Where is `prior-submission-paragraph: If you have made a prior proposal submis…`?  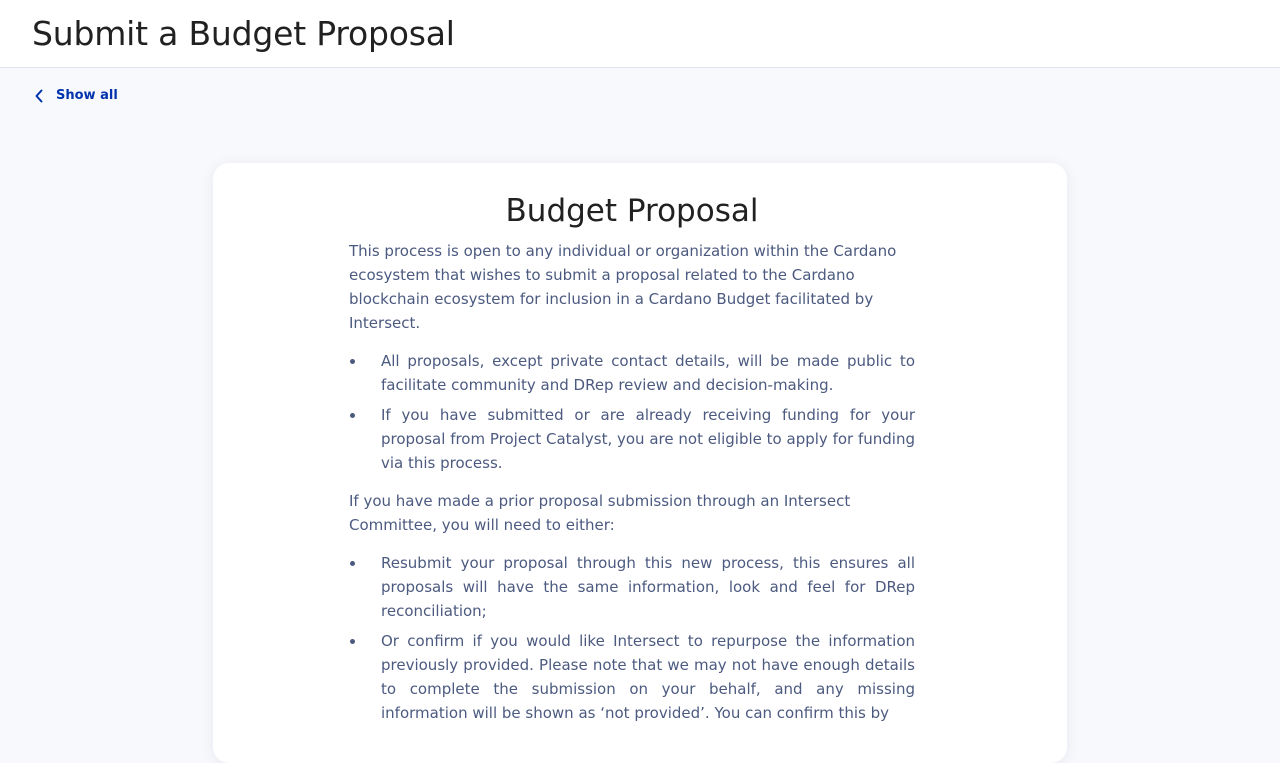 prior-submission-paragraph: If you have made a prior proposal submis… is located at coordinates (600, 513).